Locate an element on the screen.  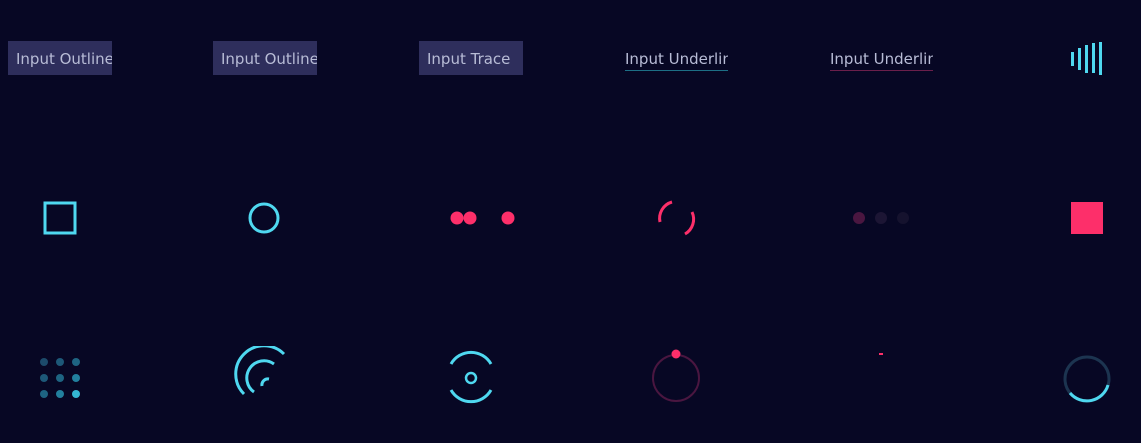
circle-outline-icon is located at coordinates (264, 218).